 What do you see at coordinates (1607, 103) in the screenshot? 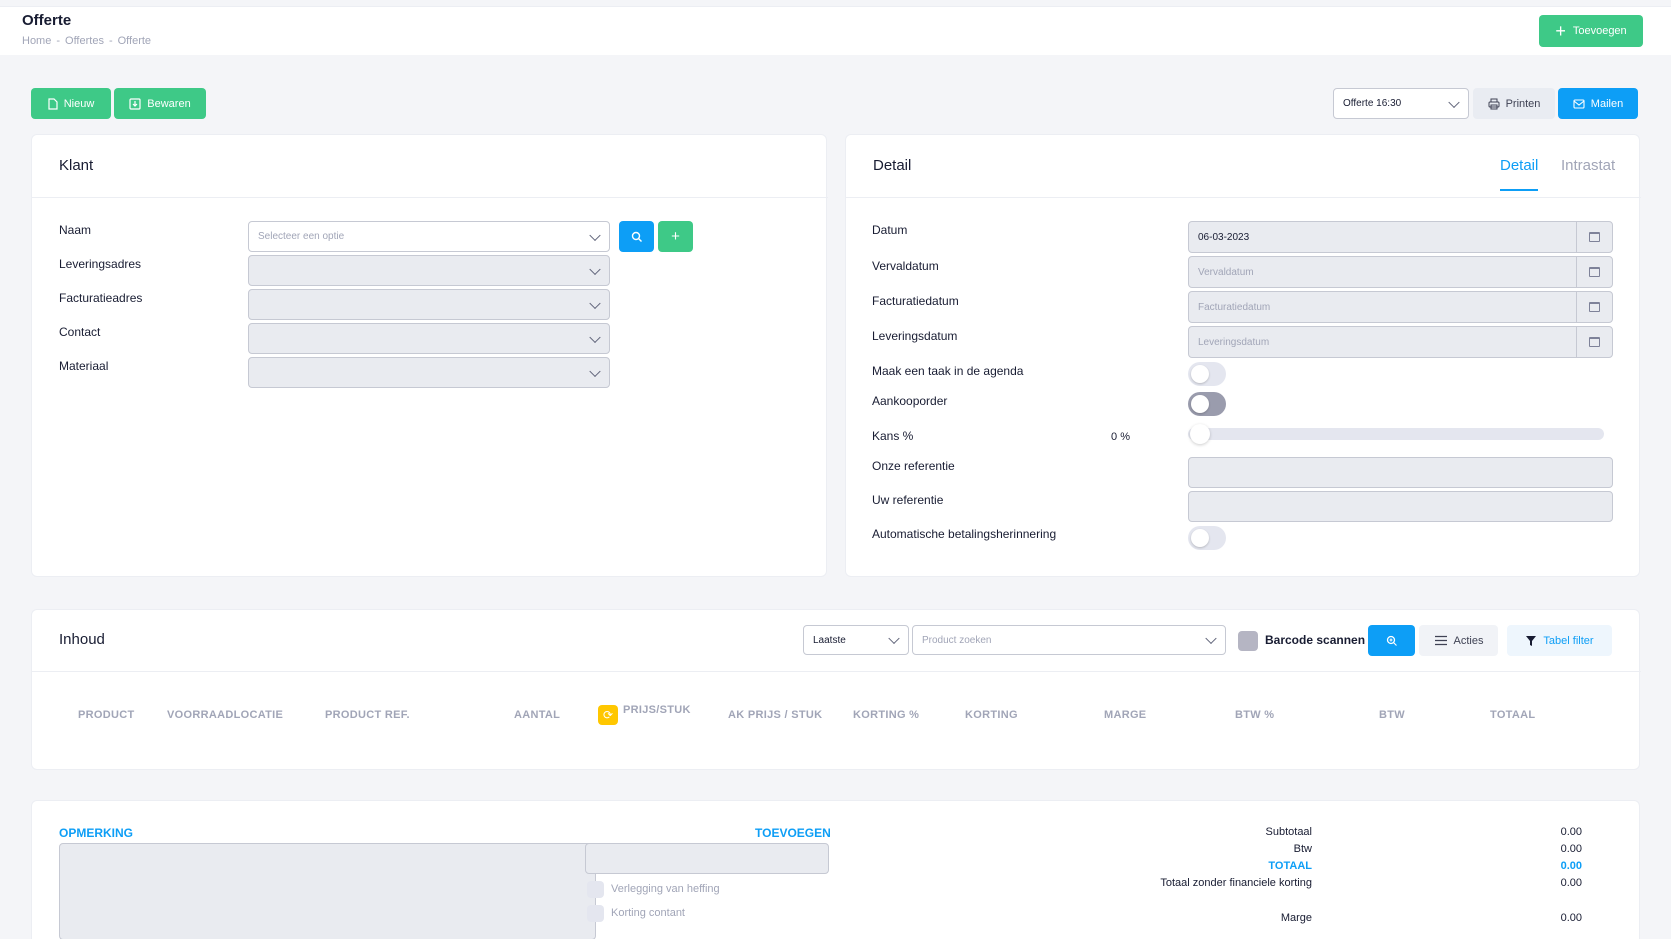
I see `mail-button-label: Mailen` at bounding box center [1607, 103].